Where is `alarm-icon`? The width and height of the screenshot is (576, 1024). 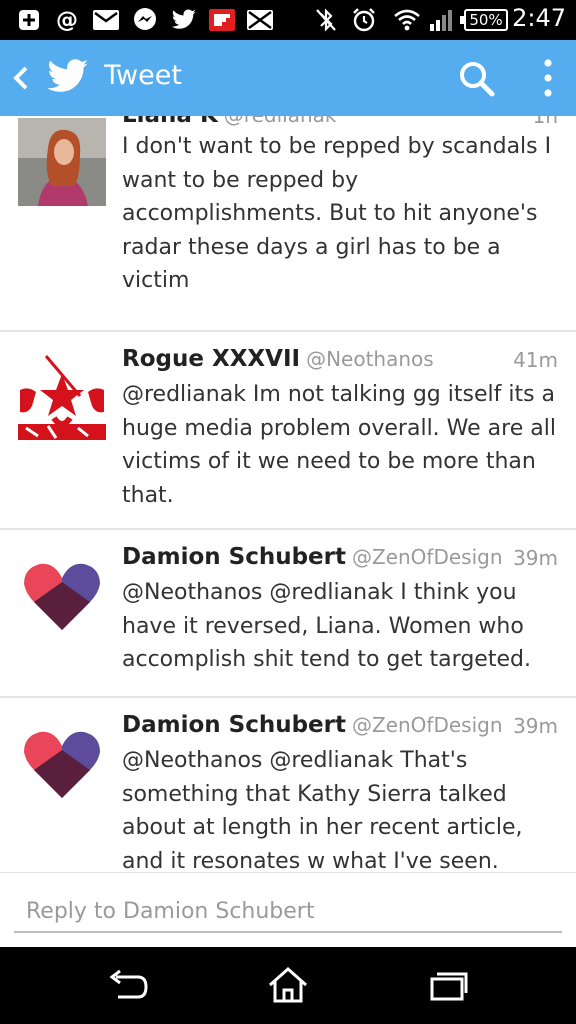 alarm-icon is located at coordinates (364, 20).